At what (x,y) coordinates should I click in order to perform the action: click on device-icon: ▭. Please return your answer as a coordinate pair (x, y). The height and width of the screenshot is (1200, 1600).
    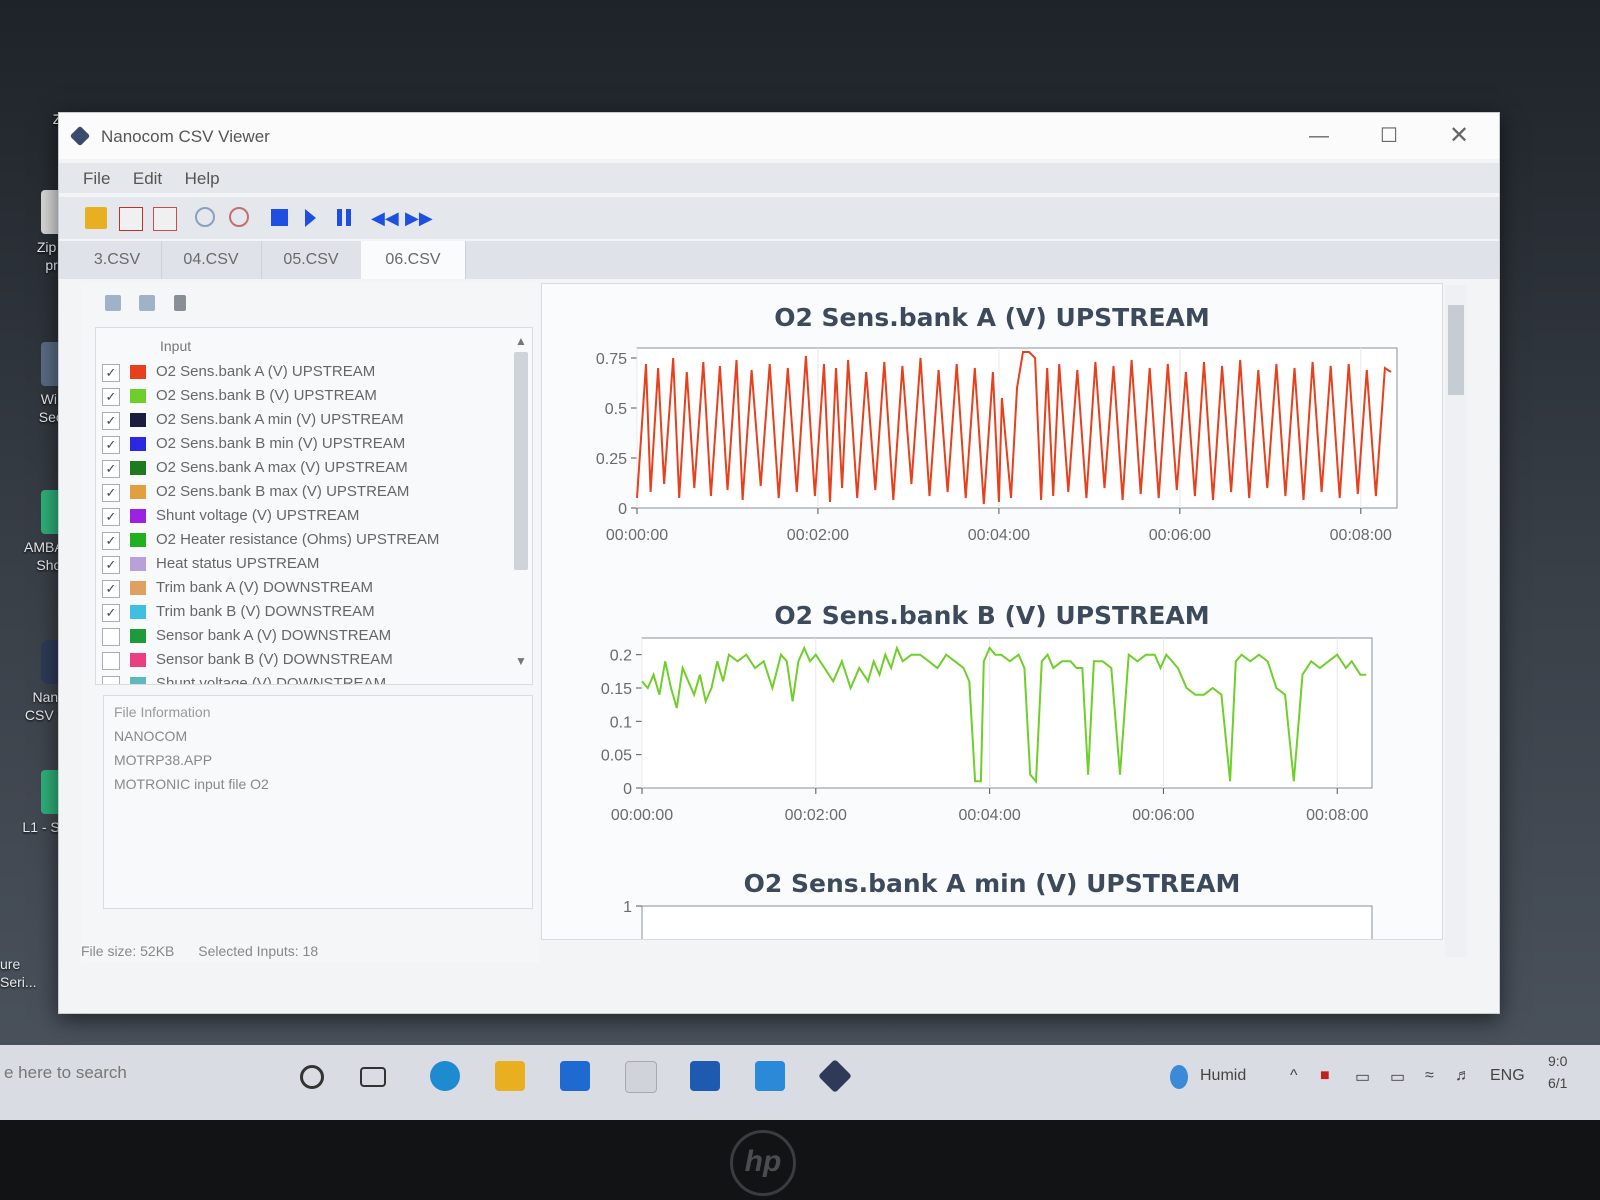
    Looking at the image, I should click on (1362, 1077).